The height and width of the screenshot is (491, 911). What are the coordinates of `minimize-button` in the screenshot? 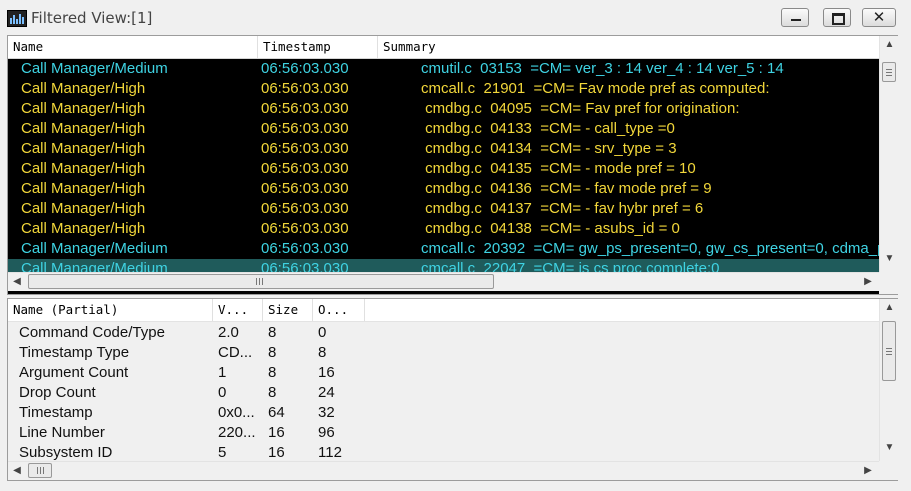 It's located at (795, 17).